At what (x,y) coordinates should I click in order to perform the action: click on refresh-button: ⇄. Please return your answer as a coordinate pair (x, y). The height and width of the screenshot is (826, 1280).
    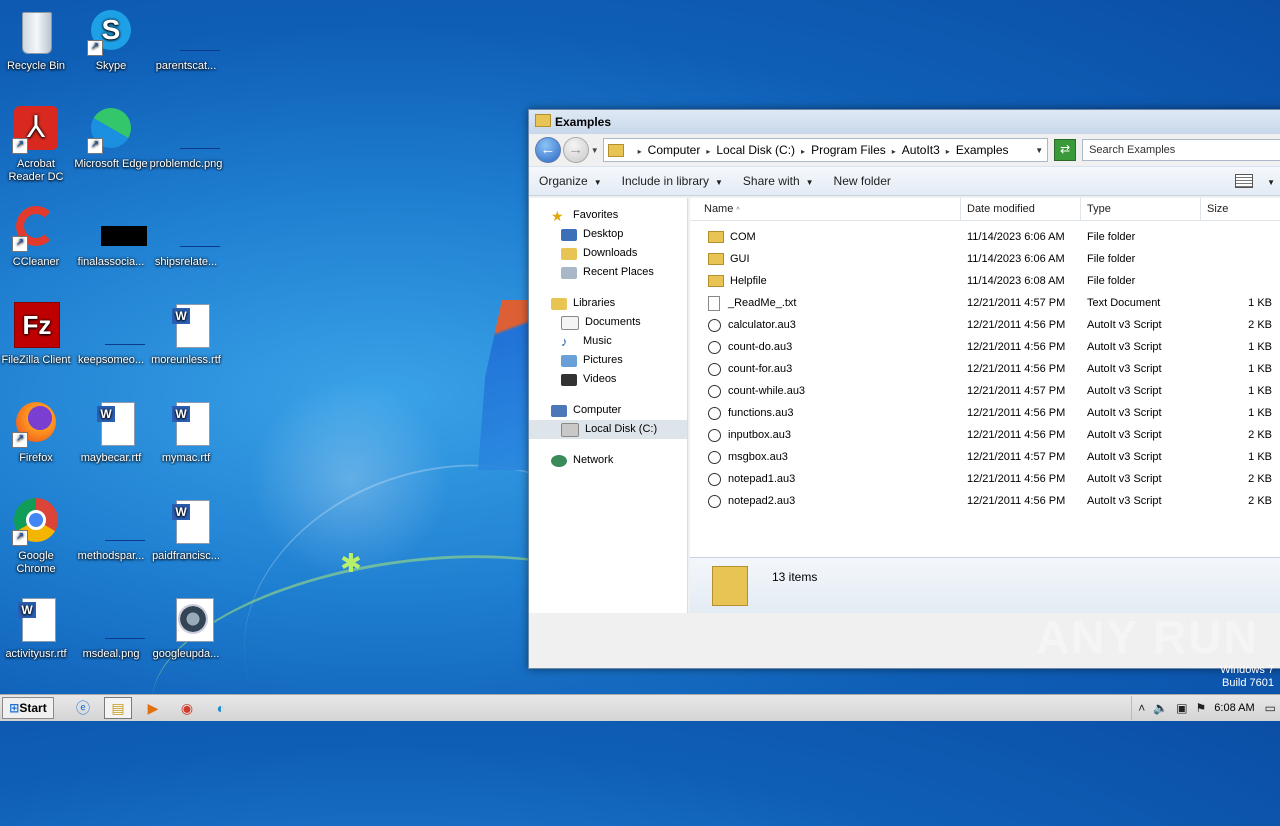
    Looking at the image, I should click on (1065, 150).